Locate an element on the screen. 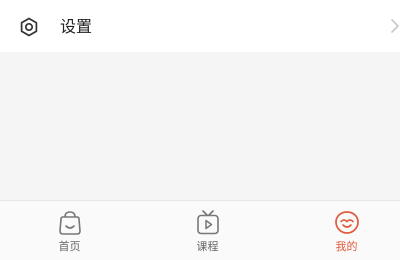 This screenshot has height=260, width=400. home-icon is located at coordinates (69, 223).